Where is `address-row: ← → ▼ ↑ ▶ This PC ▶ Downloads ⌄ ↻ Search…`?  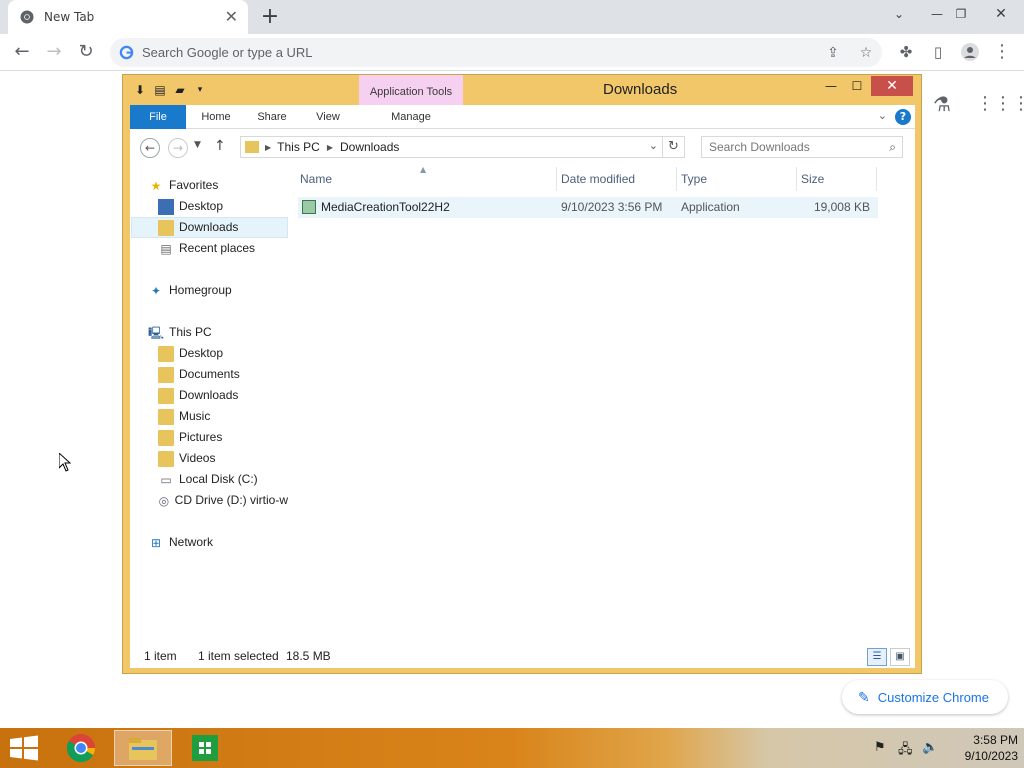 address-row: ← → ▼ ↑ ▶ This PC ▶ Downloads ⌄ ↻ Search… is located at coordinates (522, 148).